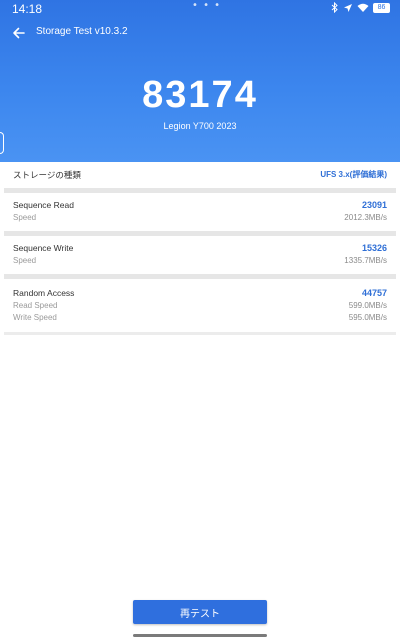 The height and width of the screenshot is (640, 400). What do you see at coordinates (25, 217) in the screenshot?
I see `sequence-read-speed-label: Speed` at bounding box center [25, 217].